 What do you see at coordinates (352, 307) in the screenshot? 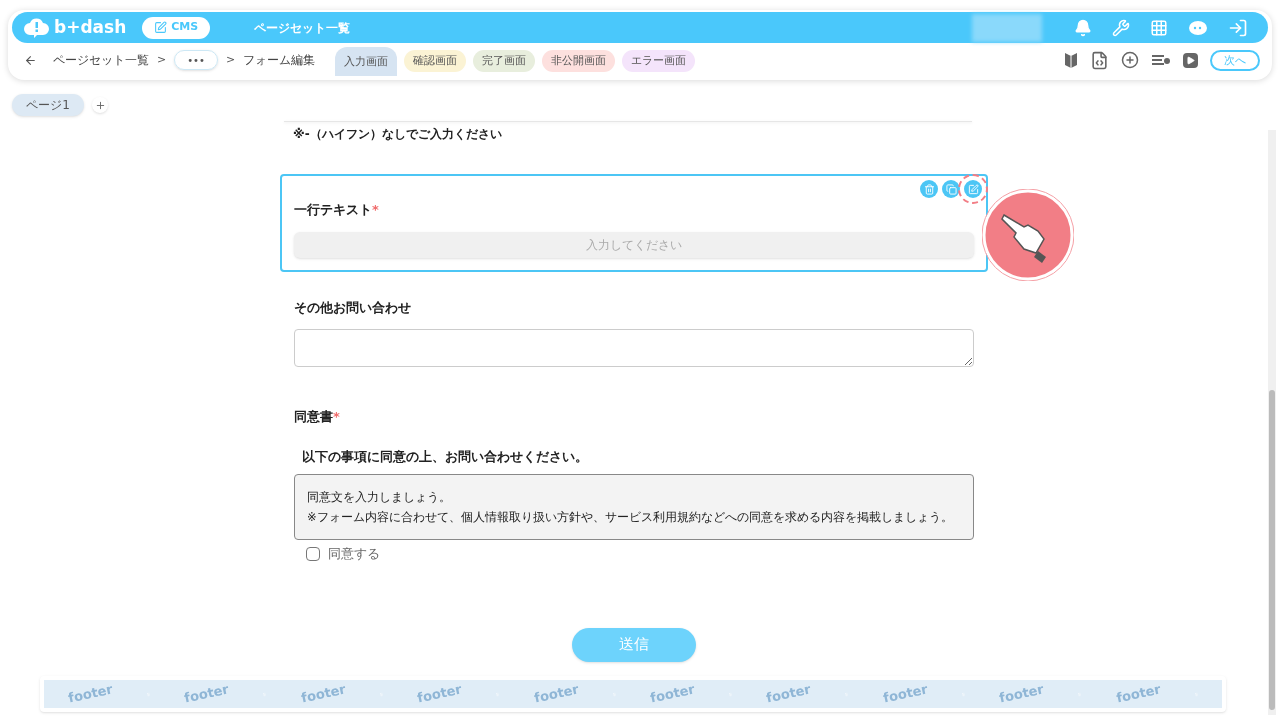
I see `field-label: その他お問い合わせ` at bounding box center [352, 307].